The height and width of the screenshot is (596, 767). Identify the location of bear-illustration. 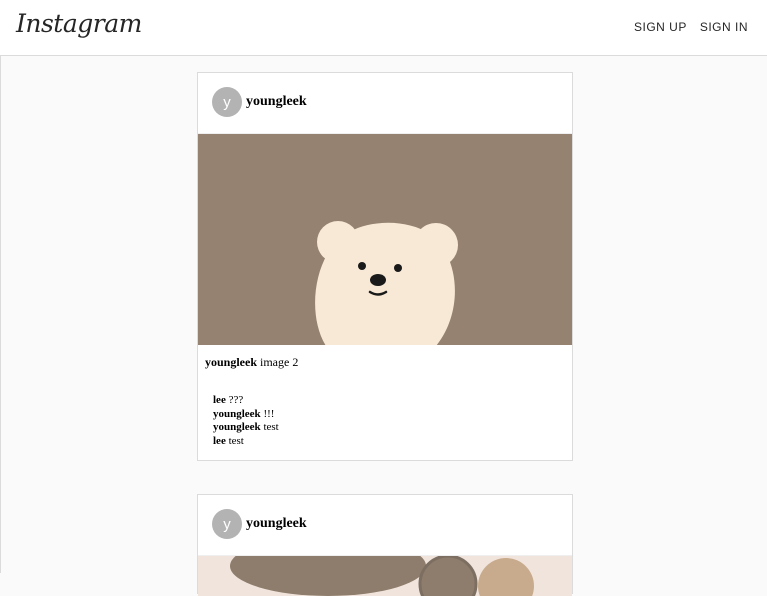
(386, 283).